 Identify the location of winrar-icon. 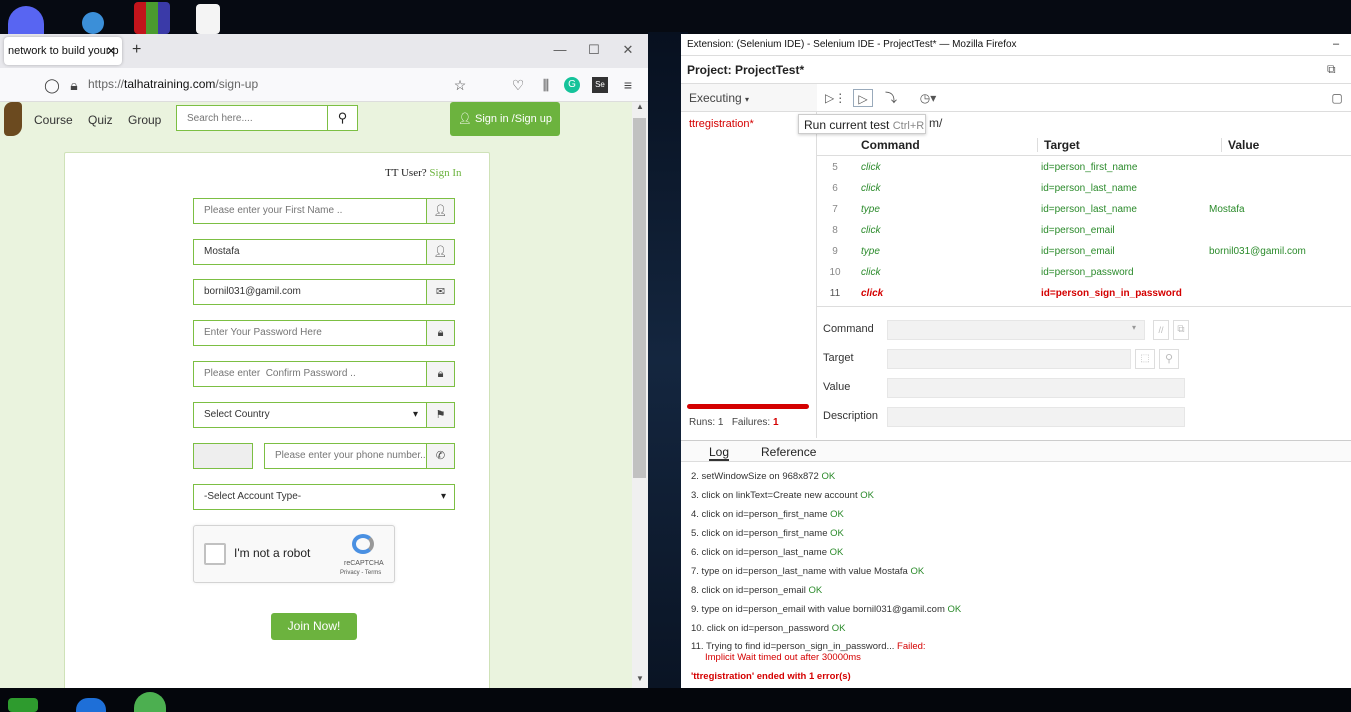
(152, 18).